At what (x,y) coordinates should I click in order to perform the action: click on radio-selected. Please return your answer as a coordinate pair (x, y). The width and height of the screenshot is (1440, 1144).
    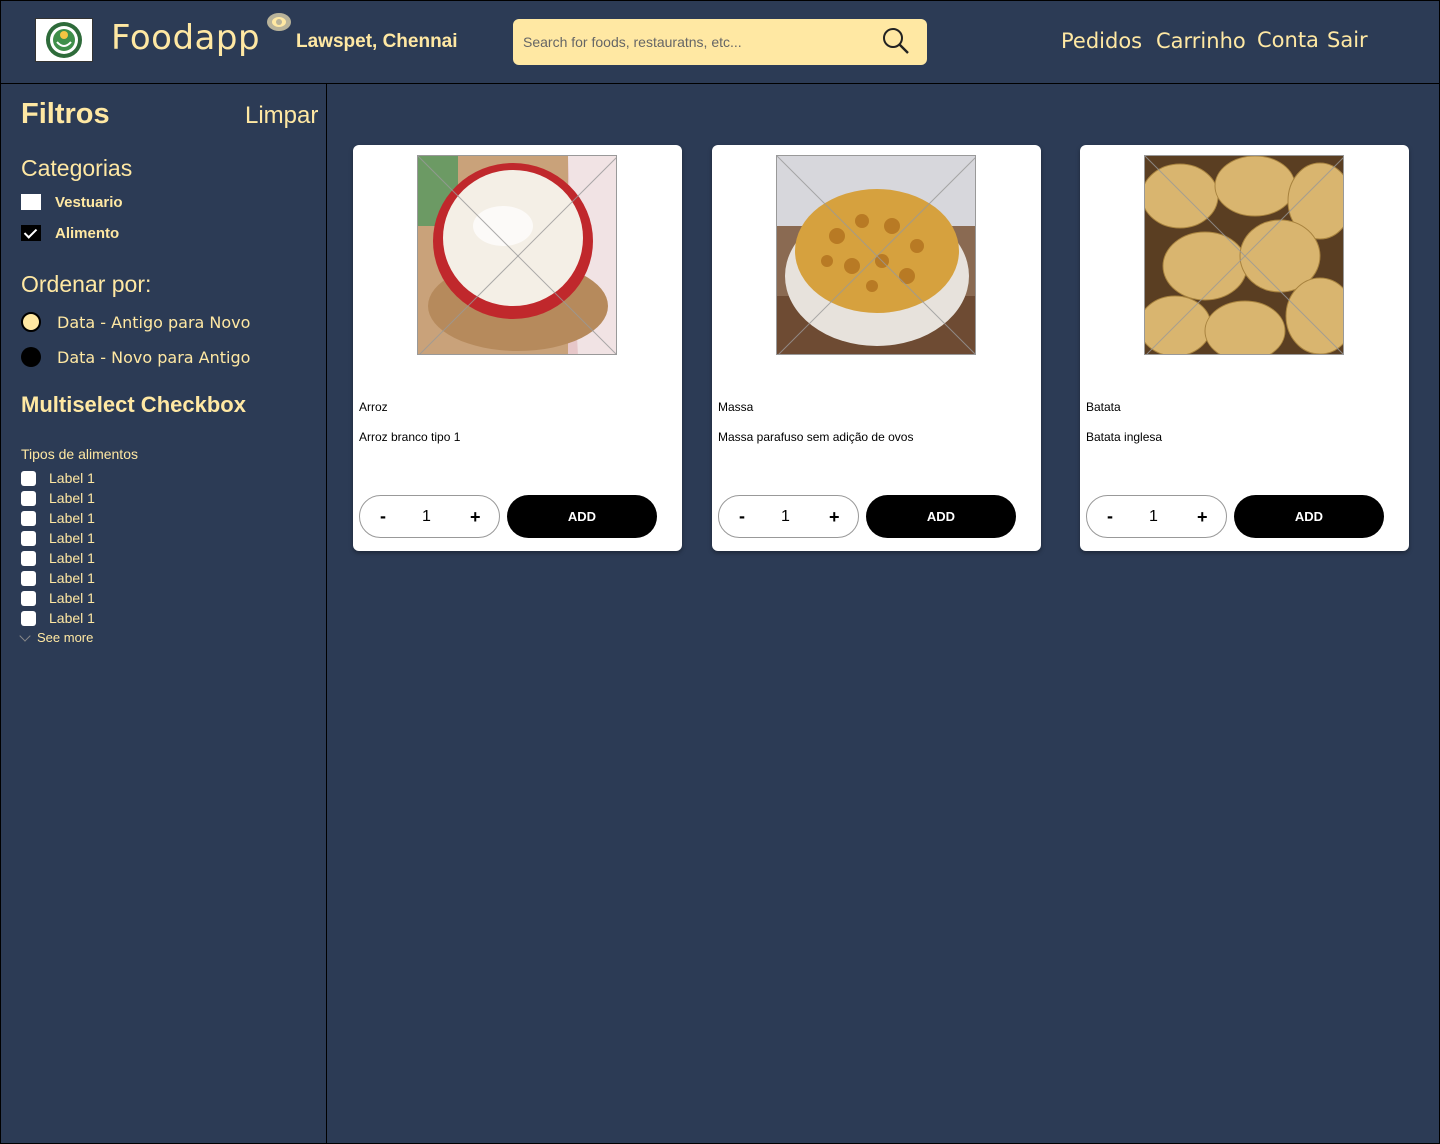
    Looking at the image, I should click on (31, 322).